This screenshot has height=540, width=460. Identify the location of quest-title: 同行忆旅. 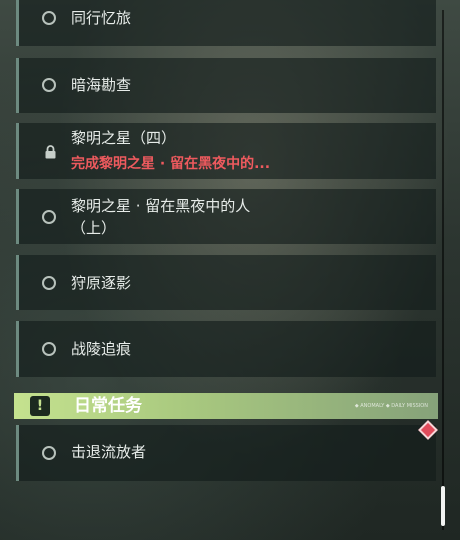
(101, 18).